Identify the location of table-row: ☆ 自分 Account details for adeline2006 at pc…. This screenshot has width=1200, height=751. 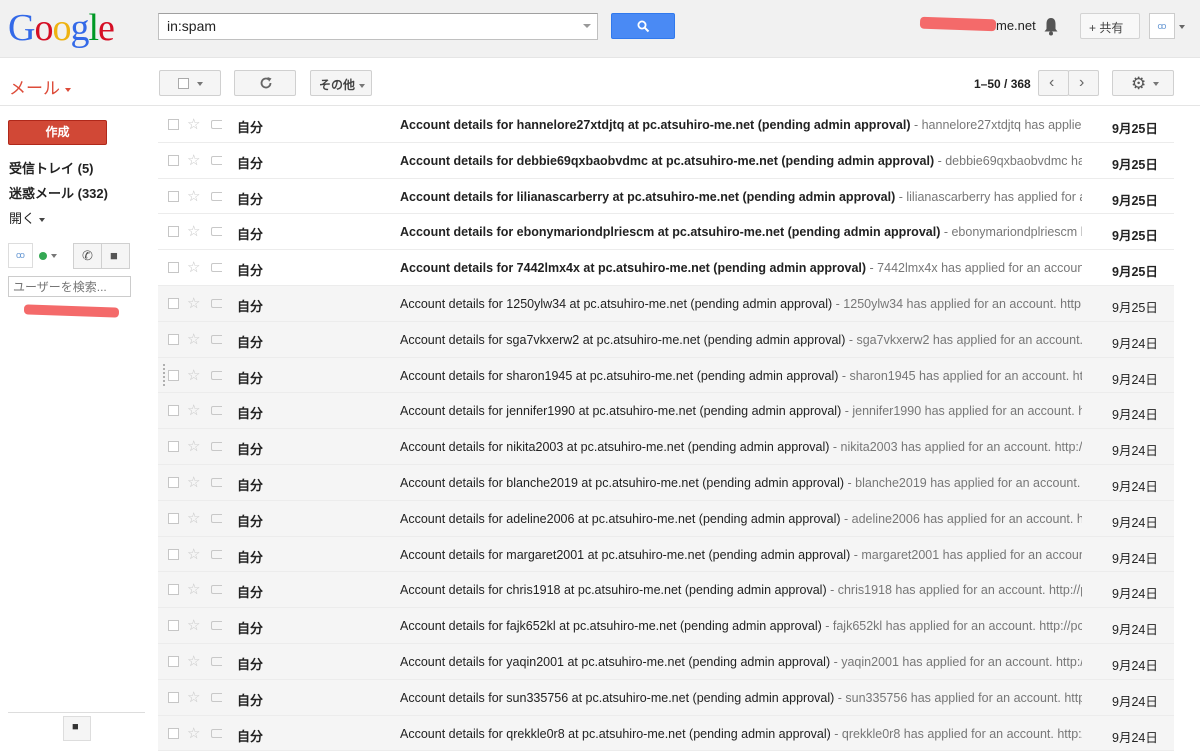
(666, 518).